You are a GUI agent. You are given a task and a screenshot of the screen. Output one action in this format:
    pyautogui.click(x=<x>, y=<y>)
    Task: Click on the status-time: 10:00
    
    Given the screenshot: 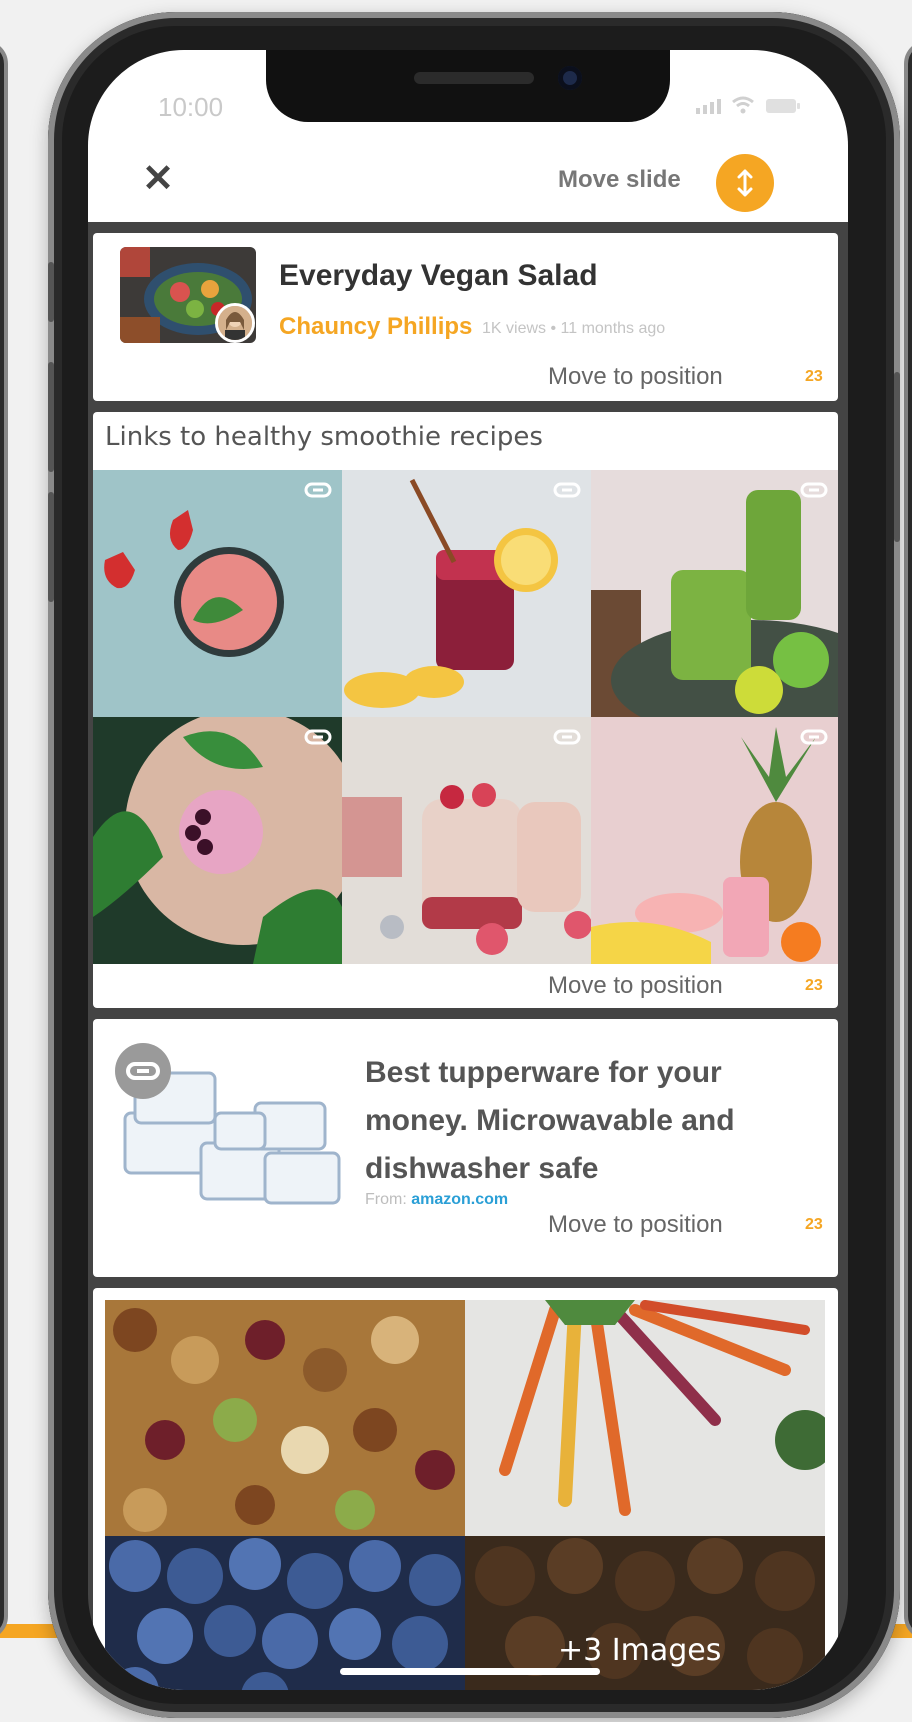 What is the action you would take?
    pyautogui.click(x=191, y=107)
    